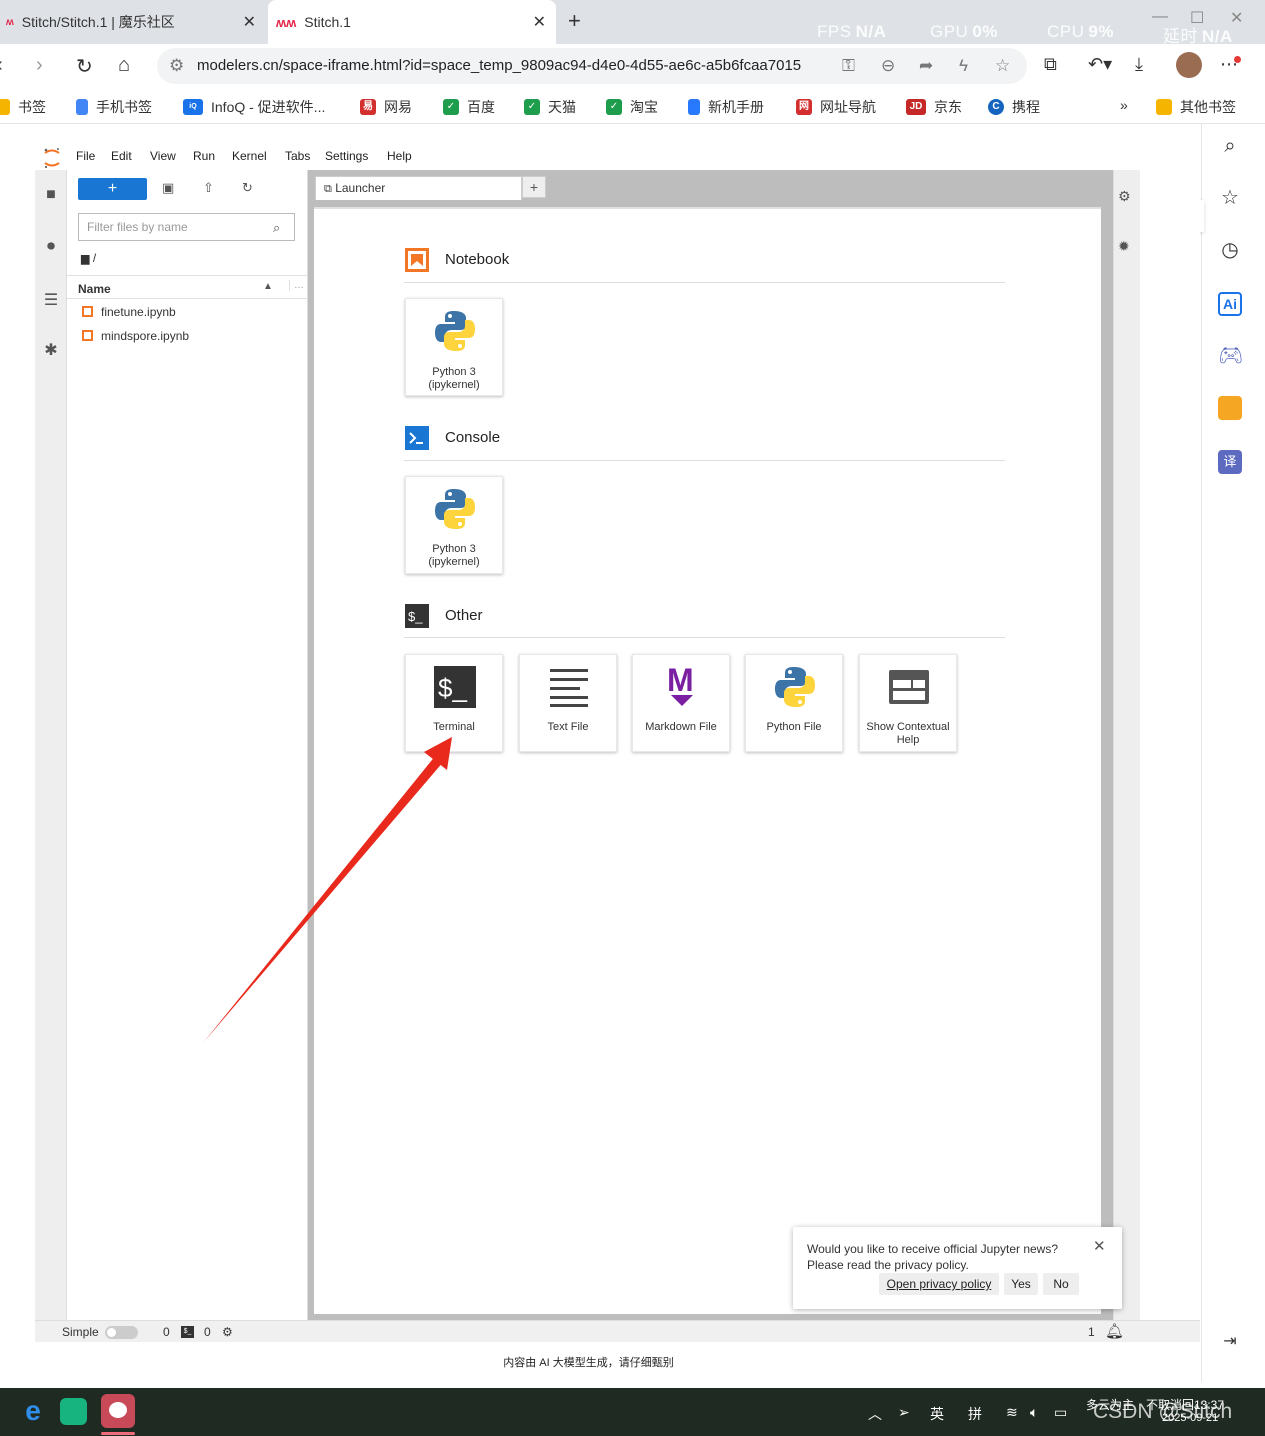  I want to click on translate-icon: 译, so click(1230, 462).